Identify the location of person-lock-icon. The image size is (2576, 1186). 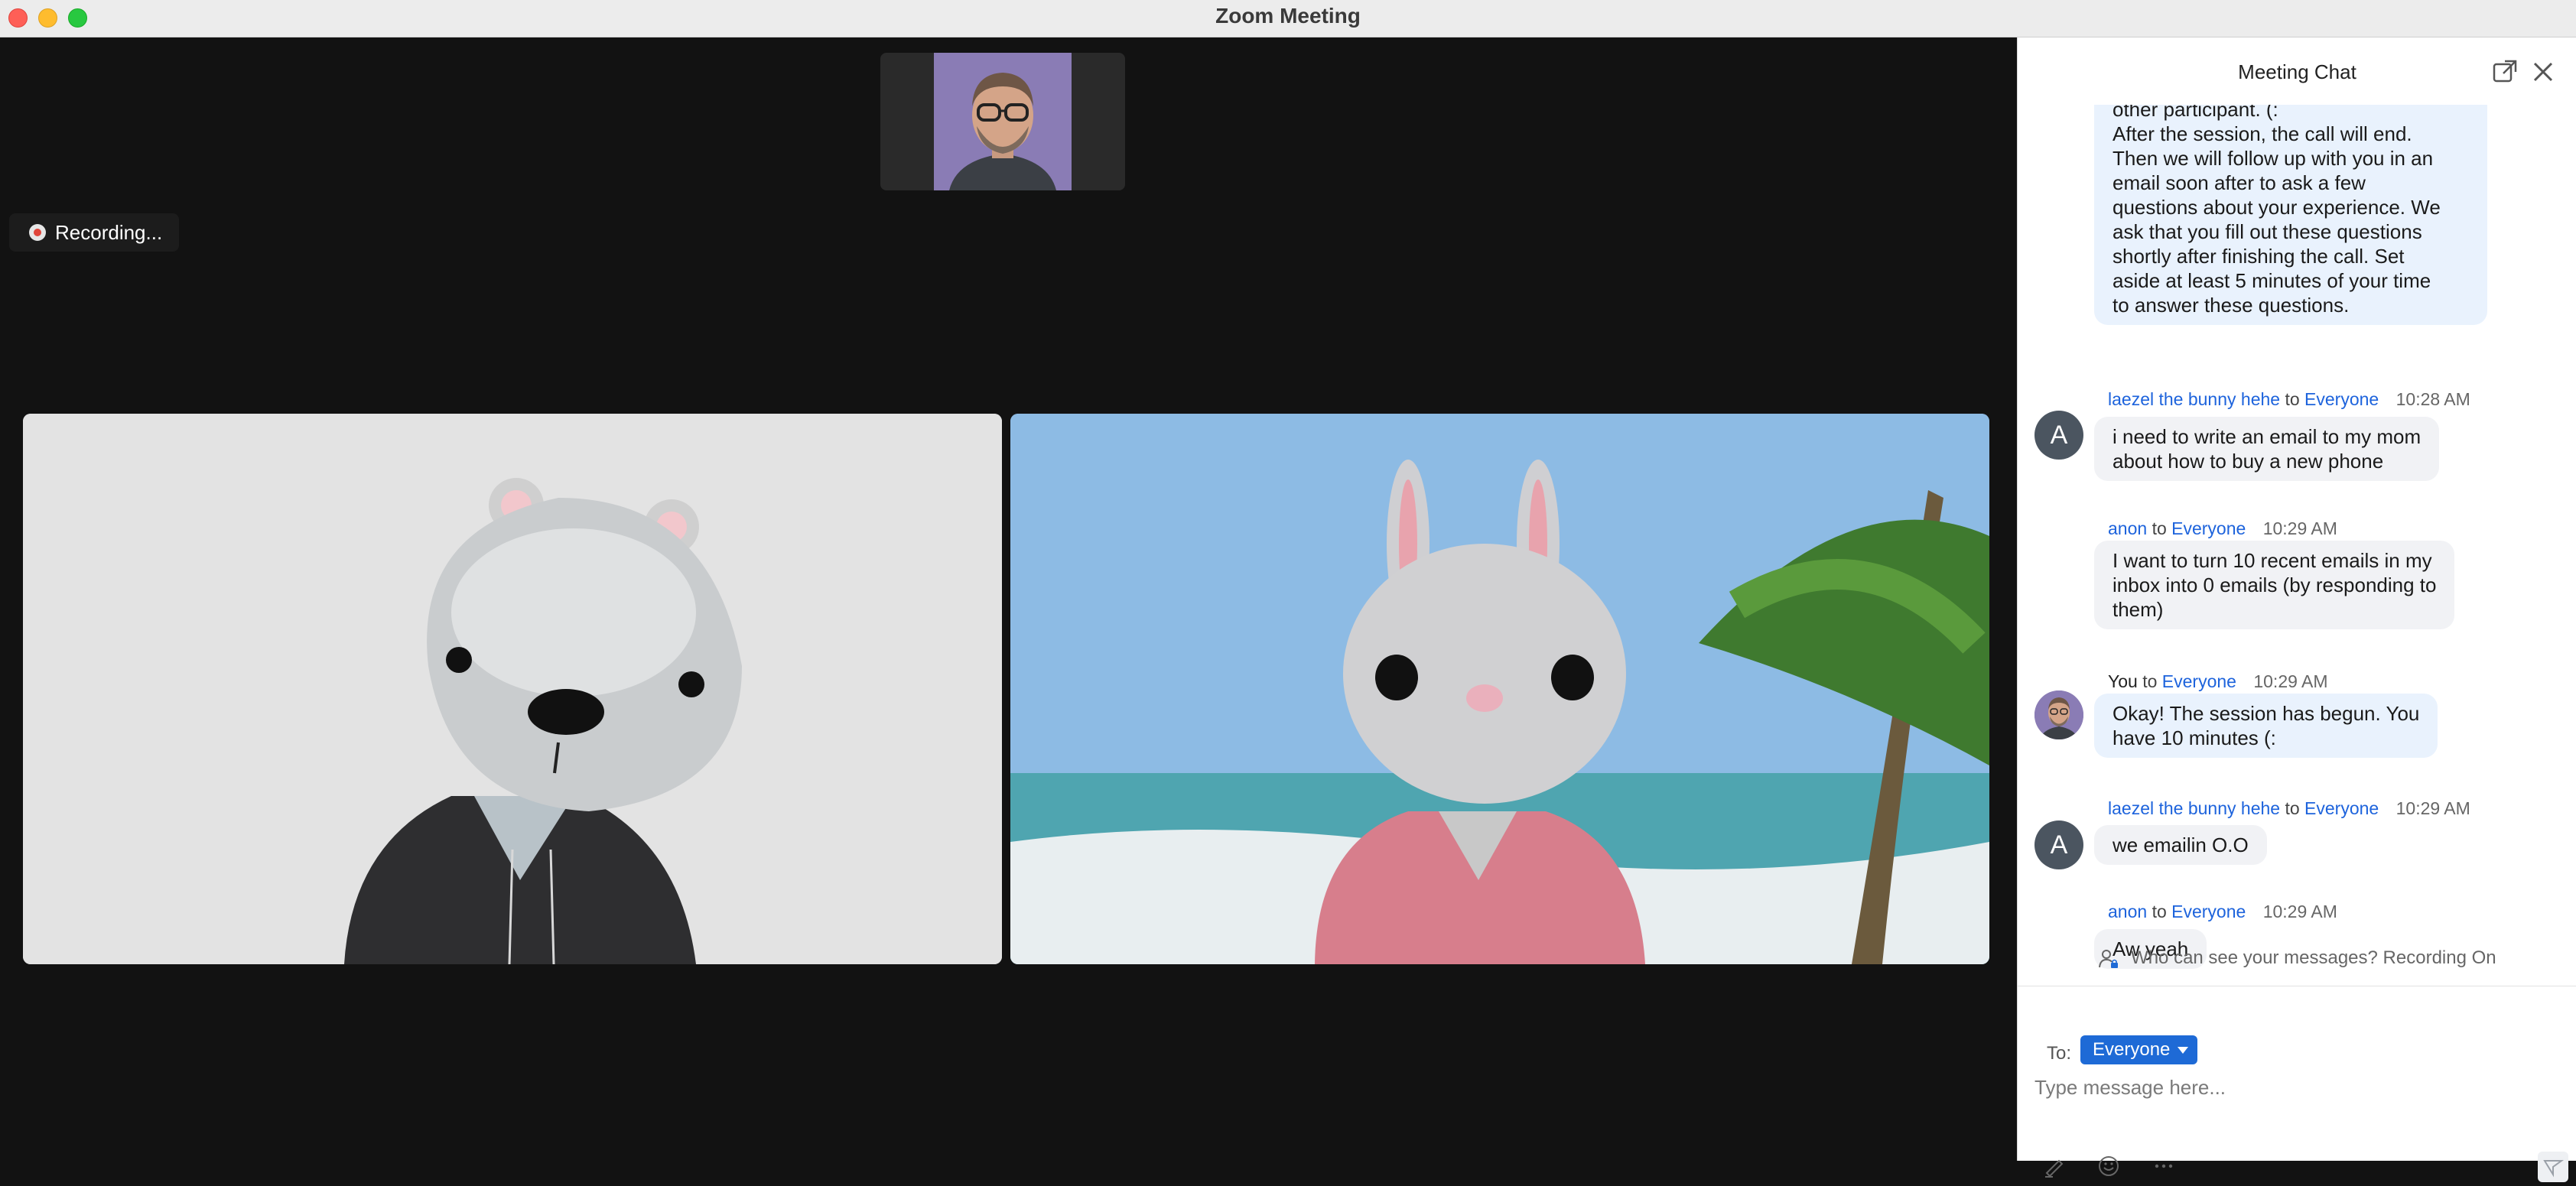
(2109, 959).